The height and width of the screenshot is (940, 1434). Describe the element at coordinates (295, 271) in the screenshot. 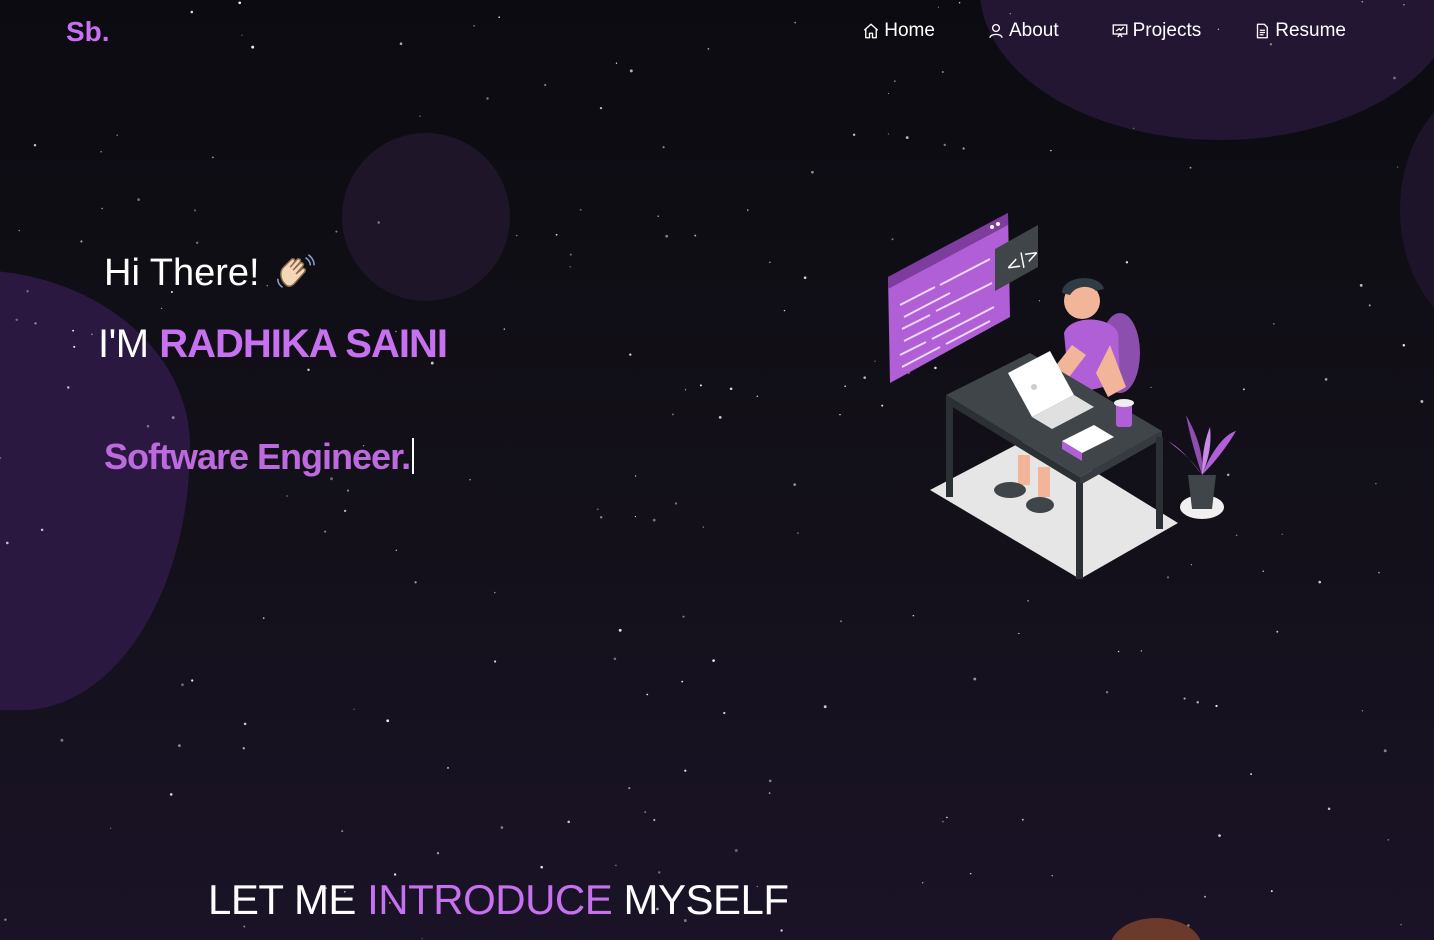

I see `waving-hand-icon` at that location.